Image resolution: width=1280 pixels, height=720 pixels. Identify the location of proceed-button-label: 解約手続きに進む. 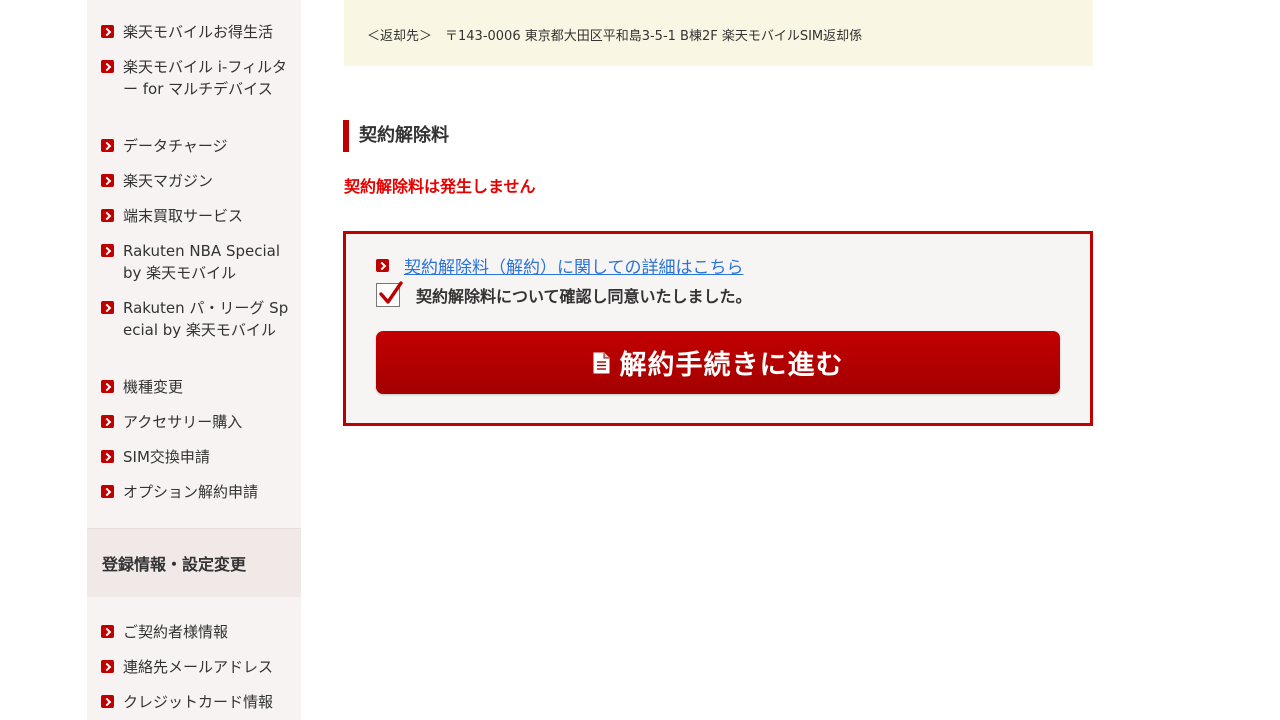
(731, 365).